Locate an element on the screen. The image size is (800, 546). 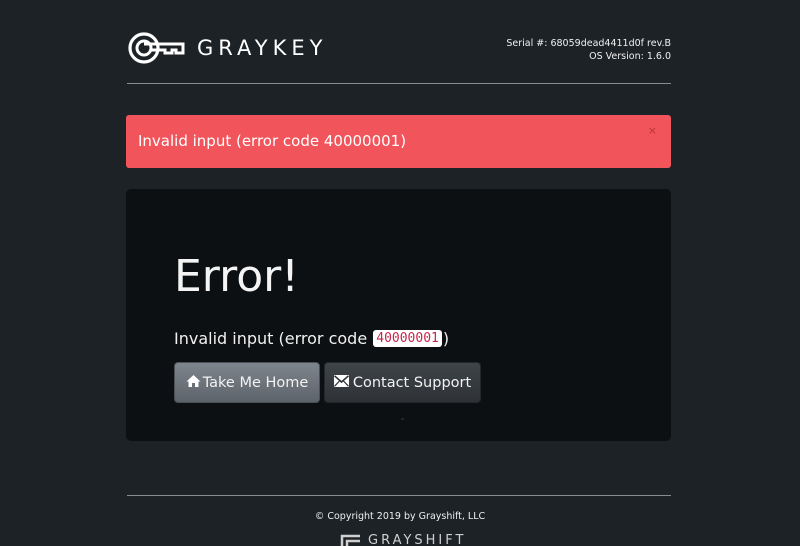
os-version: OS Version: 1.6.0 is located at coordinates (630, 56).